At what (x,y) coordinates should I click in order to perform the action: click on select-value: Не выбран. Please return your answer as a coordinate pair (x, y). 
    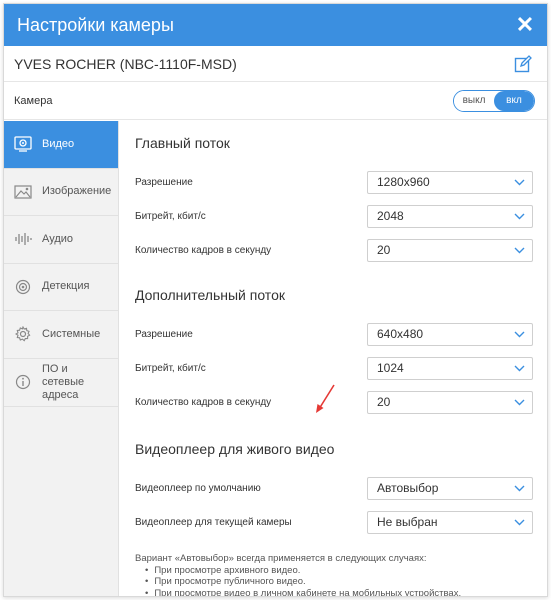
    Looking at the image, I should click on (407, 522).